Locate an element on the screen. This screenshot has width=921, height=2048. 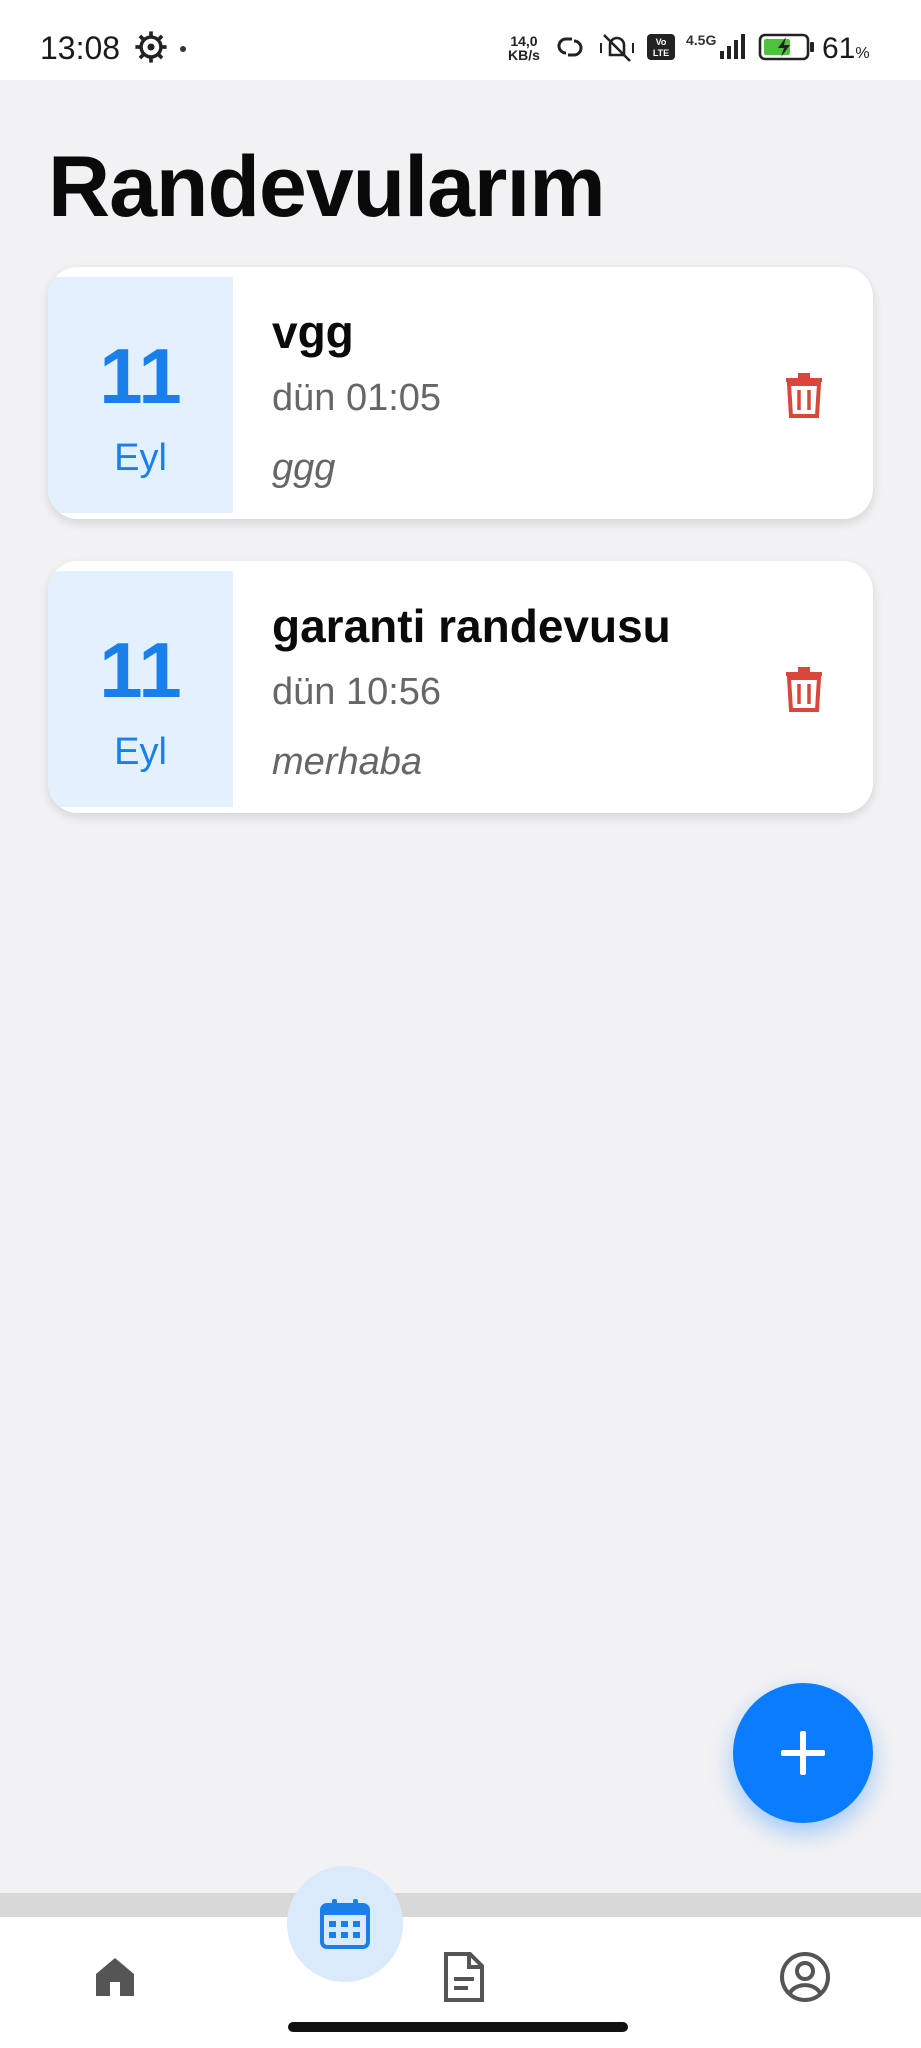
nav-documents is located at coordinates (464, 1977).